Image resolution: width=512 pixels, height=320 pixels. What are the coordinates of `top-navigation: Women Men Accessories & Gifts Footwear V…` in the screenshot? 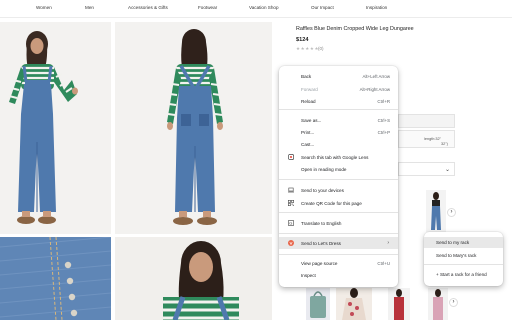 It's located at (256, 9).